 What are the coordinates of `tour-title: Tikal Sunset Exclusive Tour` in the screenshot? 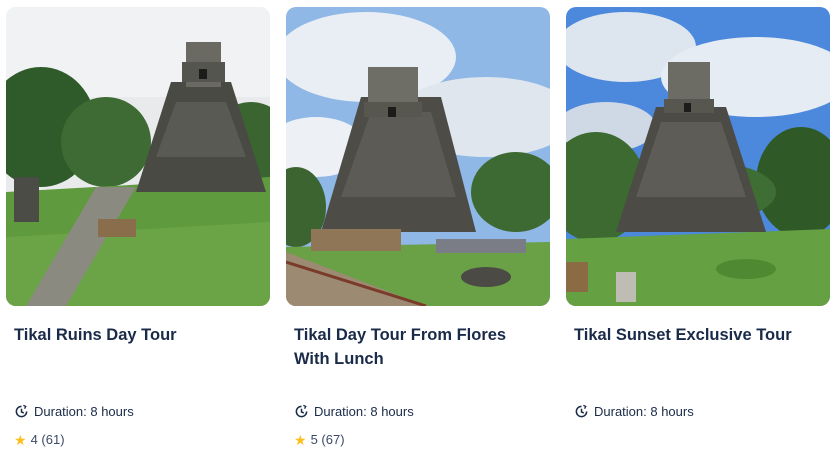 It's located at (699, 335).